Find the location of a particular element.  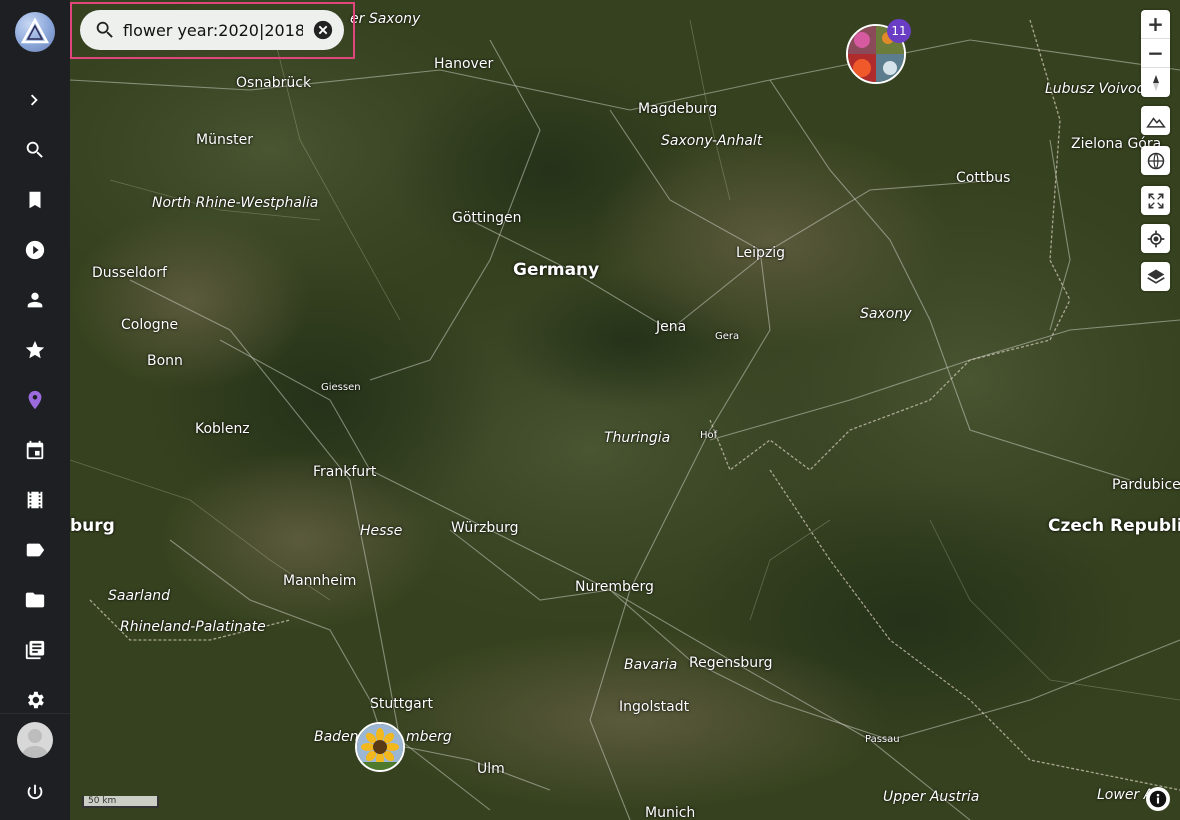

bookmark-icon is located at coordinates (35, 200).